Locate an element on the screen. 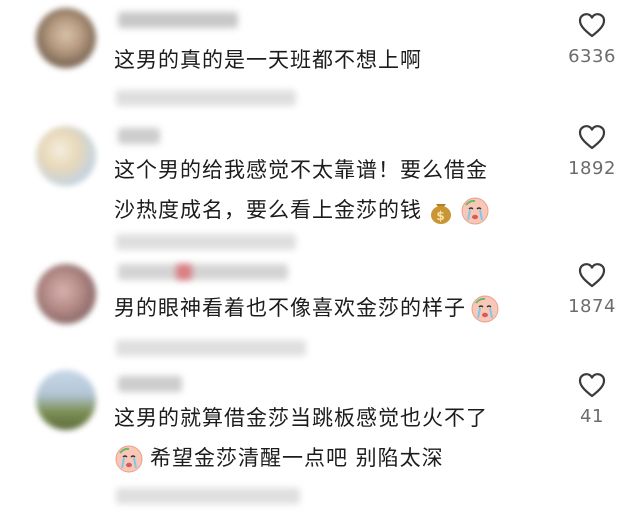 The width and height of the screenshot is (640, 516). comment-text: 这男的真的是一天班都不想上啊 is located at coordinates (268, 60).